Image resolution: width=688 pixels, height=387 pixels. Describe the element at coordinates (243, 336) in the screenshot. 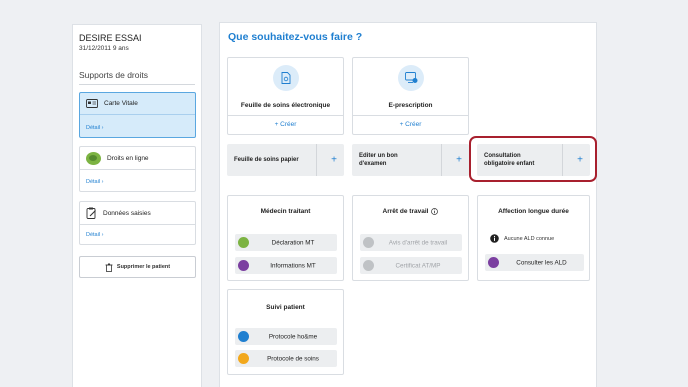

I see `protocole-home-icon` at that location.